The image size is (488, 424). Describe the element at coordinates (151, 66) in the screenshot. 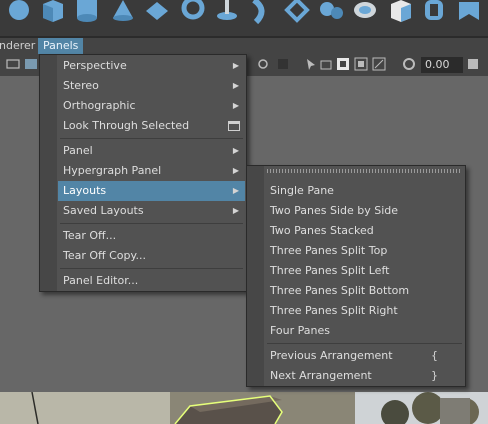

I see `menu-item-perspective: Perspective ▶` at that location.